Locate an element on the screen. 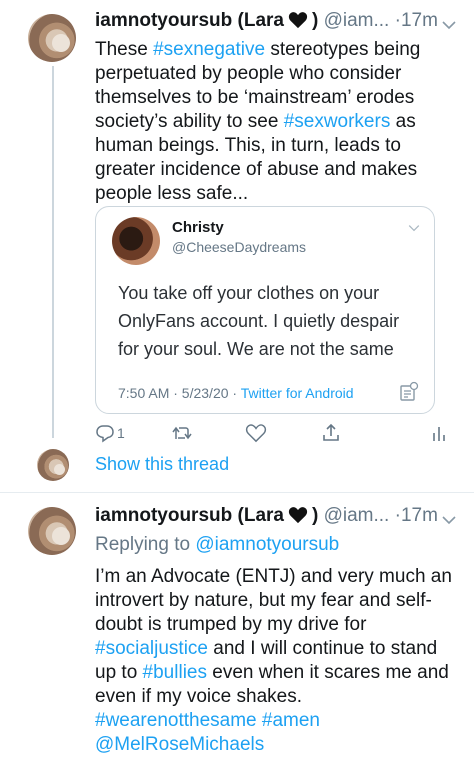  thread-connector is located at coordinates (53, 252).